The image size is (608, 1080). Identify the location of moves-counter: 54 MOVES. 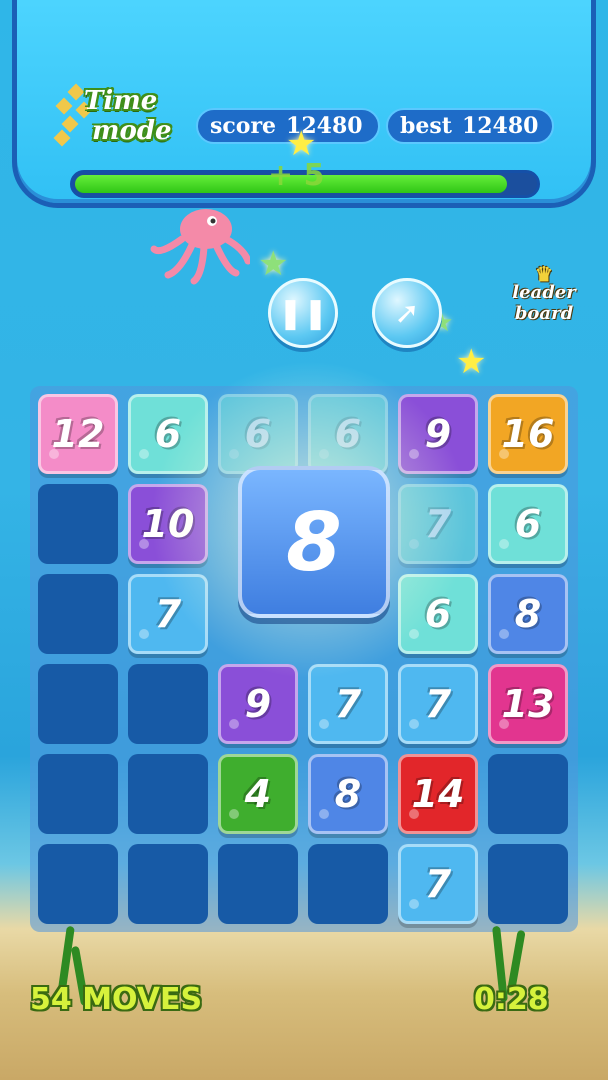
(116, 999).